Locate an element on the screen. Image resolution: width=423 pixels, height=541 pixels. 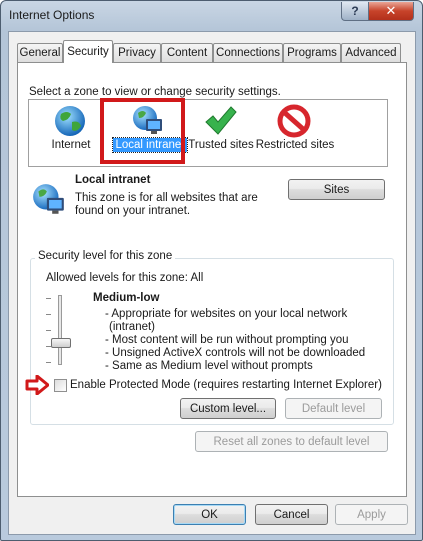
prohibited-icon is located at coordinates (294, 121).